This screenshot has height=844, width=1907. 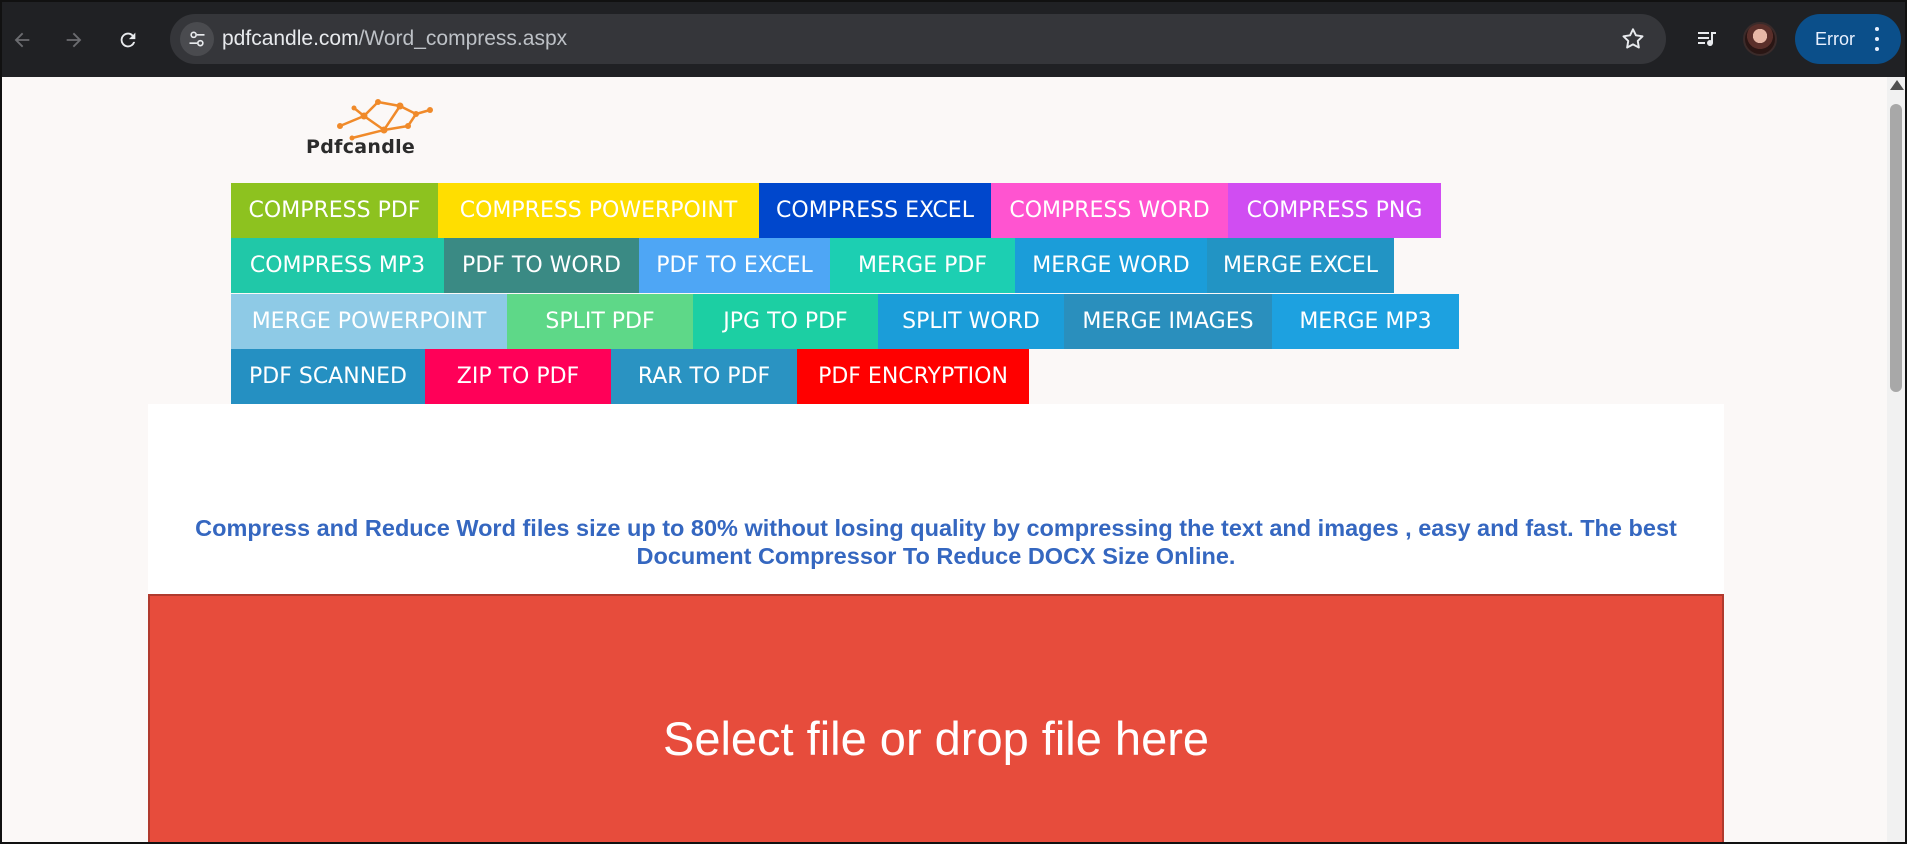 What do you see at coordinates (197, 39) in the screenshot?
I see `site-settings-icon` at bounding box center [197, 39].